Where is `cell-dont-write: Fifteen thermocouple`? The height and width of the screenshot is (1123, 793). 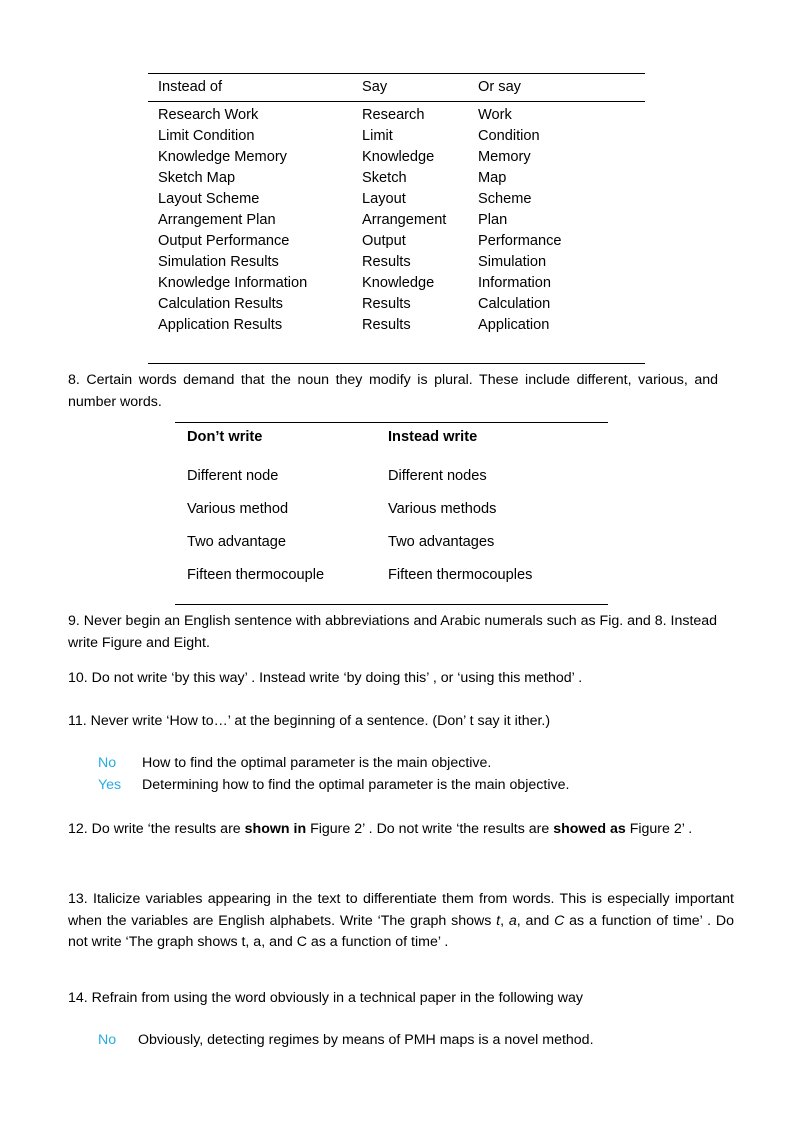
cell-dont-write: Fifteen thermocouple is located at coordinates (256, 575).